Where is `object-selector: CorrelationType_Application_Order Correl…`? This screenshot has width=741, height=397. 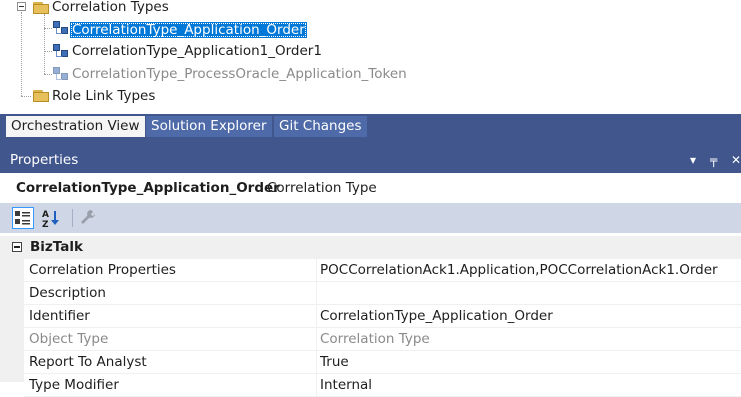 object-selector: CorrelationType_Application_Order Correl… is located at coordinates (370, 188).